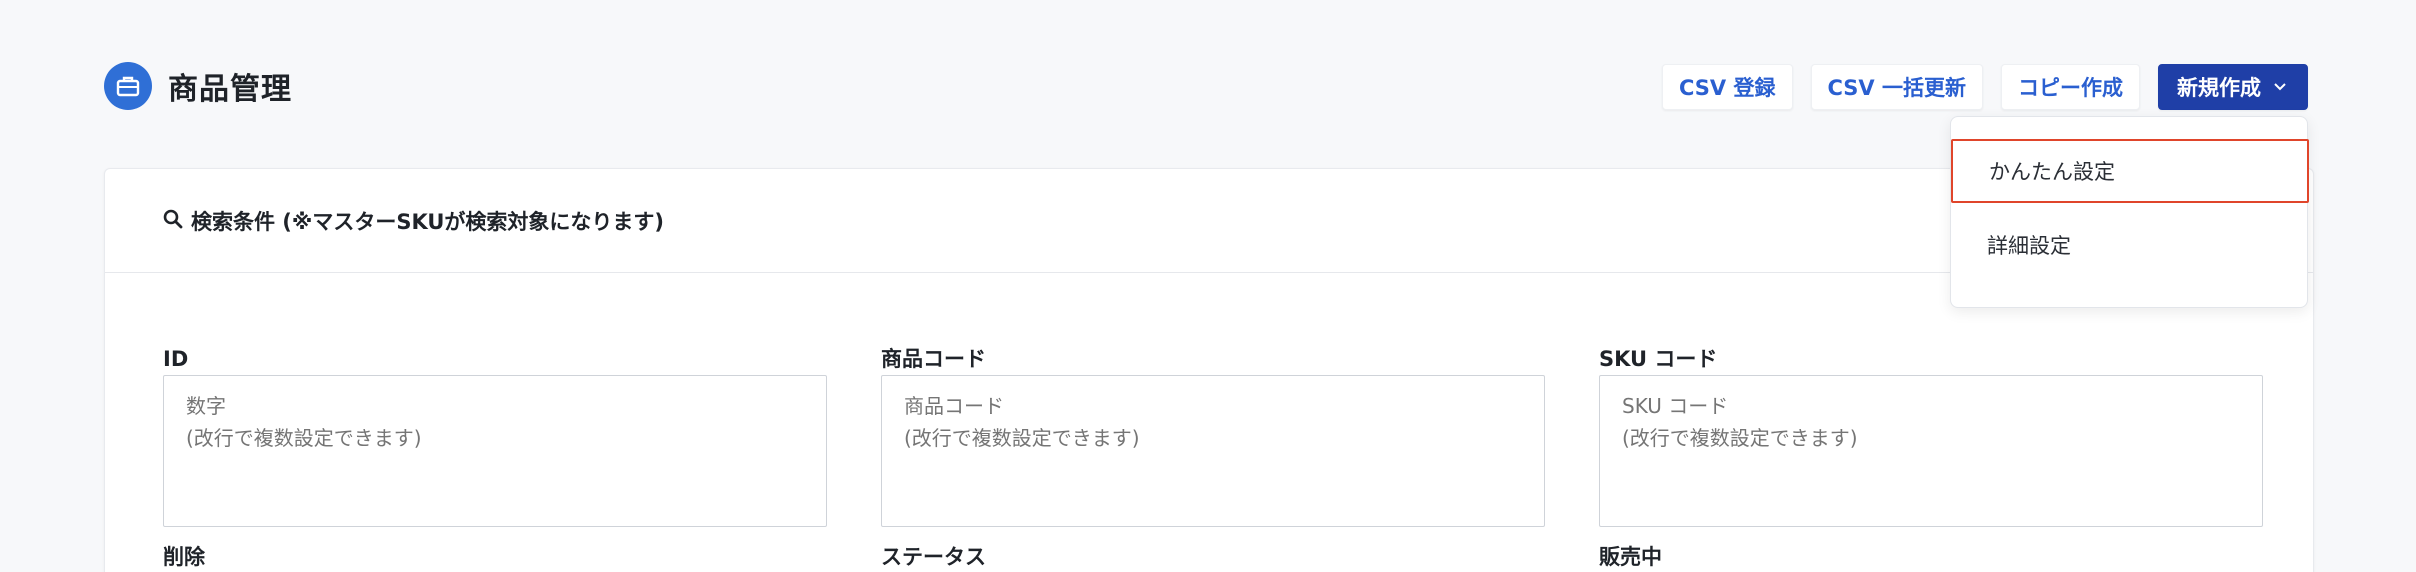  I want to click on menu-item-detailed-setup: 詳細設定, so click(2130, 245).